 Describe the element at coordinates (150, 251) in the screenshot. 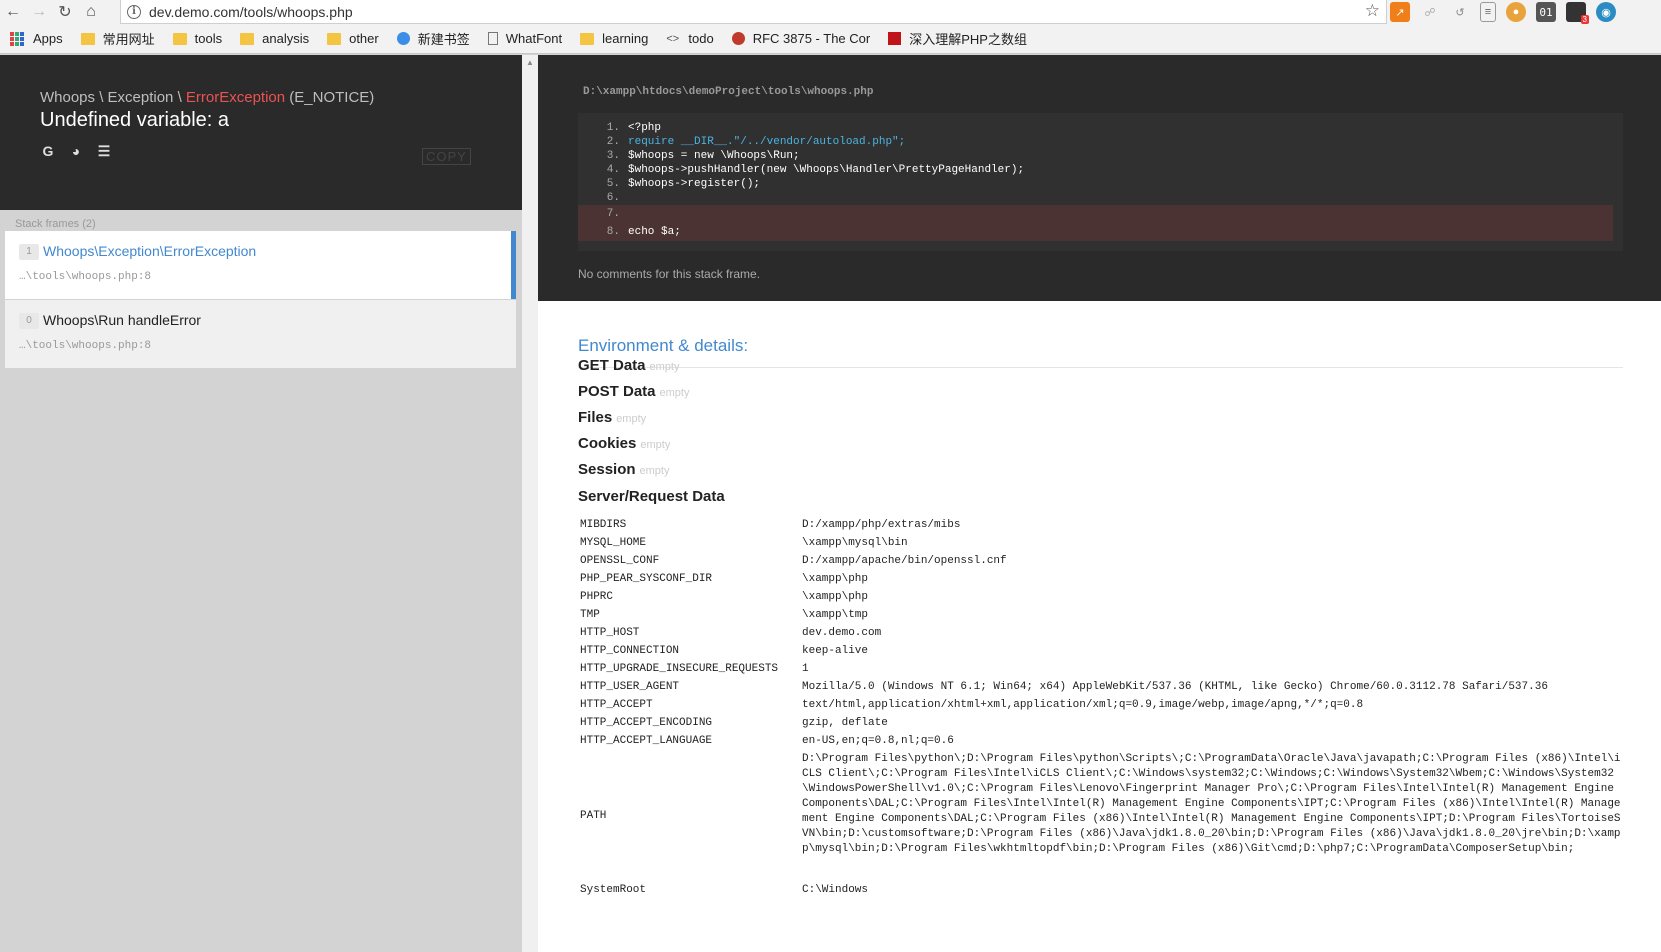

I see `frame-class: Whoops\Exception\ErrorException` at that location.